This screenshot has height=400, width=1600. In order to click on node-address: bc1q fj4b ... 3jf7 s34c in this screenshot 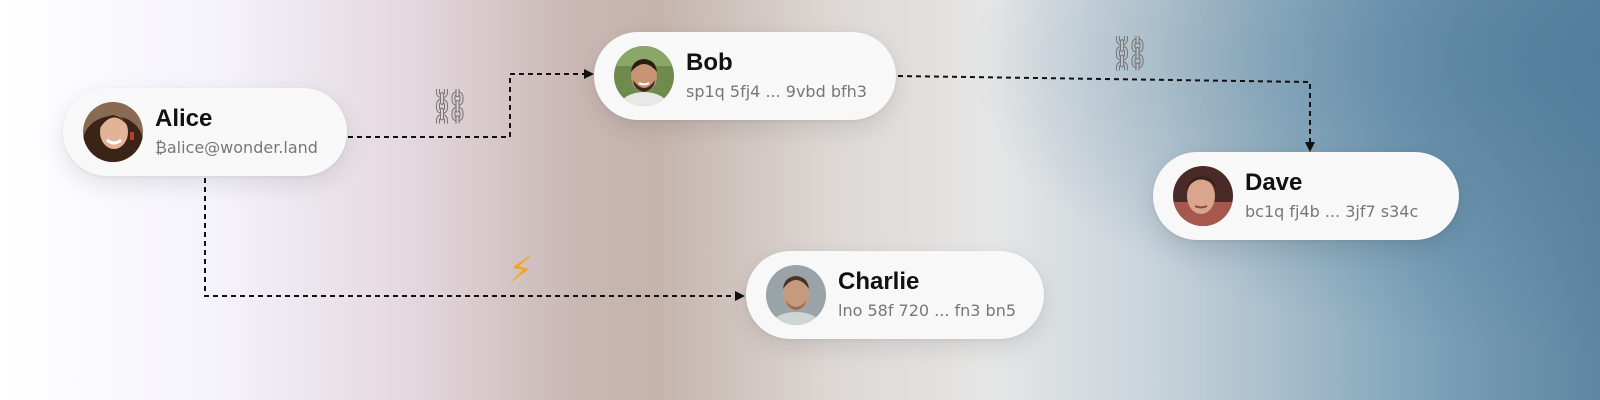, I will do `click(1332, 211)`.